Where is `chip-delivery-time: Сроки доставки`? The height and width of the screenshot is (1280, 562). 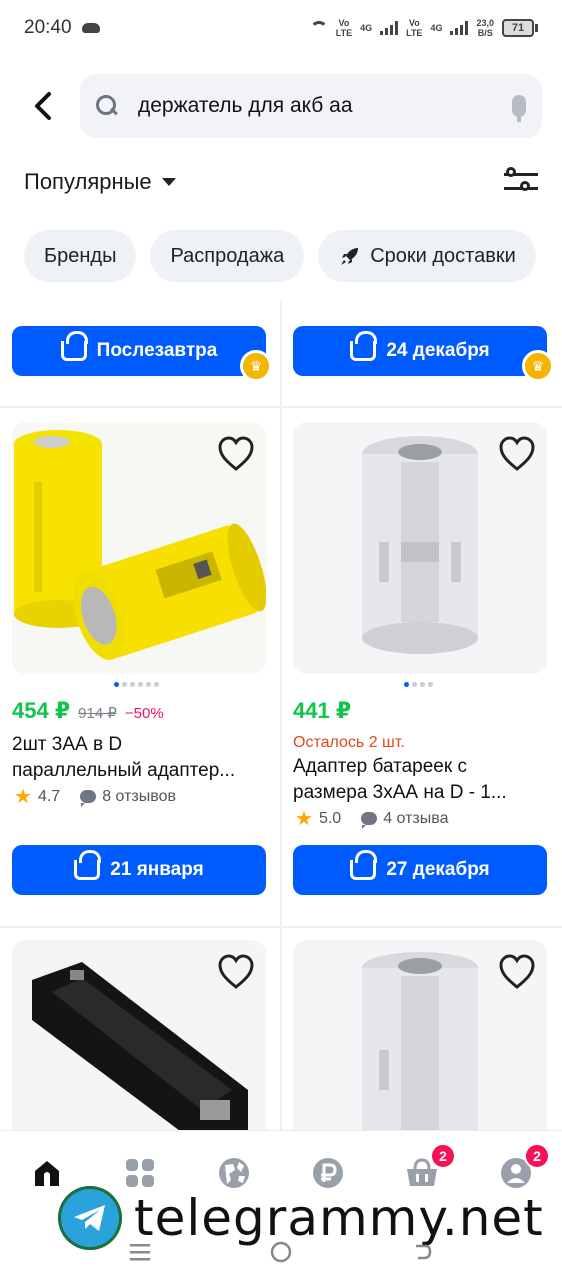
chip-delivery-time: Сроки доставки is located at coordinates (427, 256).